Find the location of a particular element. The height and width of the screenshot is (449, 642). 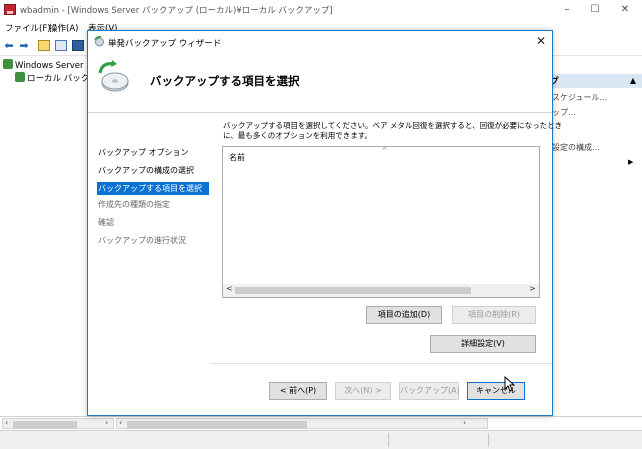

minimize-button: – is located at coordinates (567, 10).